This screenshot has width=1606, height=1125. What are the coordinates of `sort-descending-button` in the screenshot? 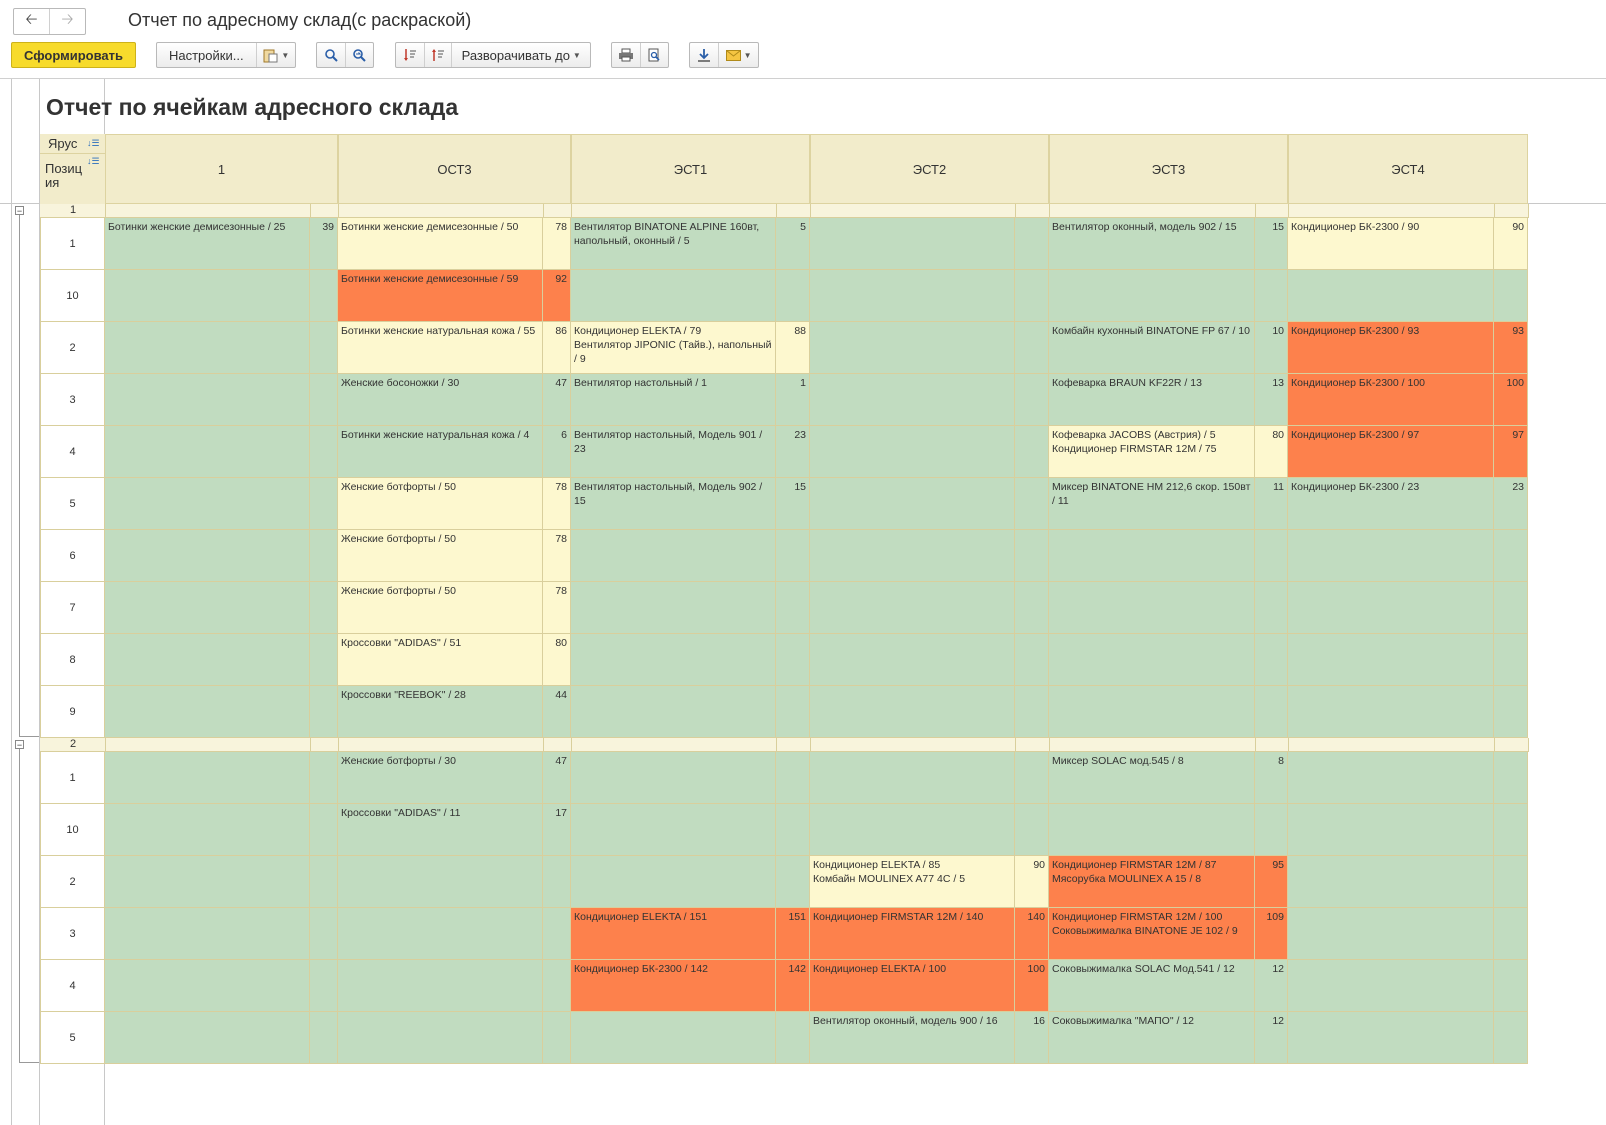 It's located at (410, 55).